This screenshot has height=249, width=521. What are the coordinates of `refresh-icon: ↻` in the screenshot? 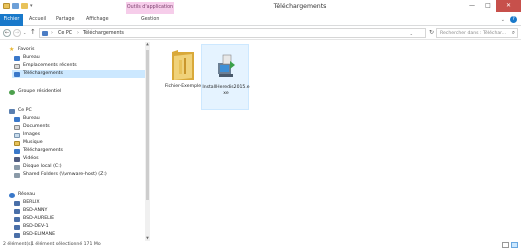 It's located at (431, 32).